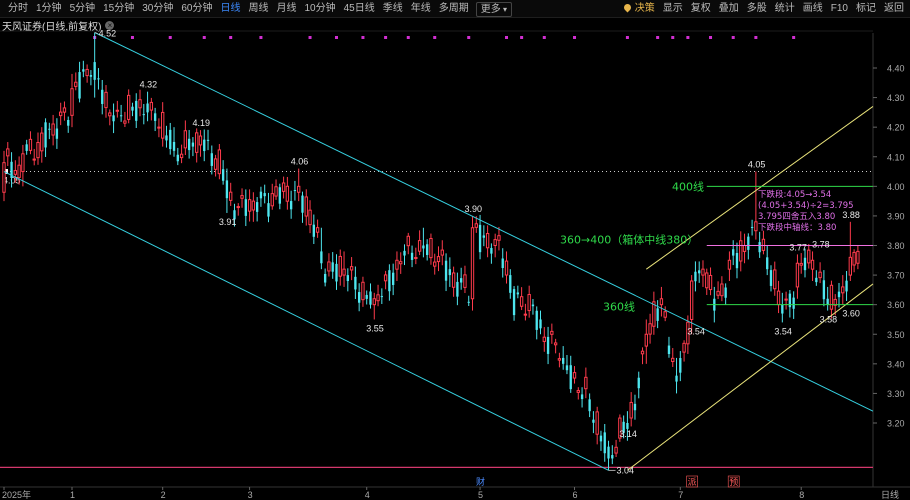  I want to click on y-tick-label: 4.40, so click(896, 69).